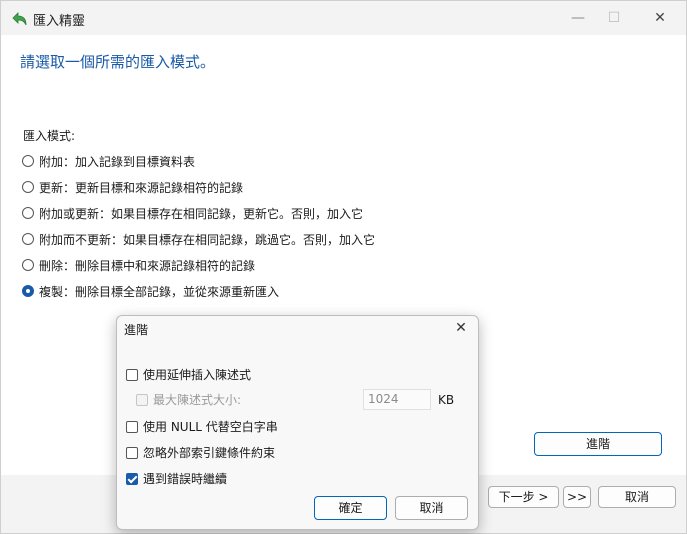 The width and height of the screenshot is (687, 534). I want to click on mode-option-copy: 複製：刪除目標全部記錄，並從來源重新匯入, so click(150, 291).